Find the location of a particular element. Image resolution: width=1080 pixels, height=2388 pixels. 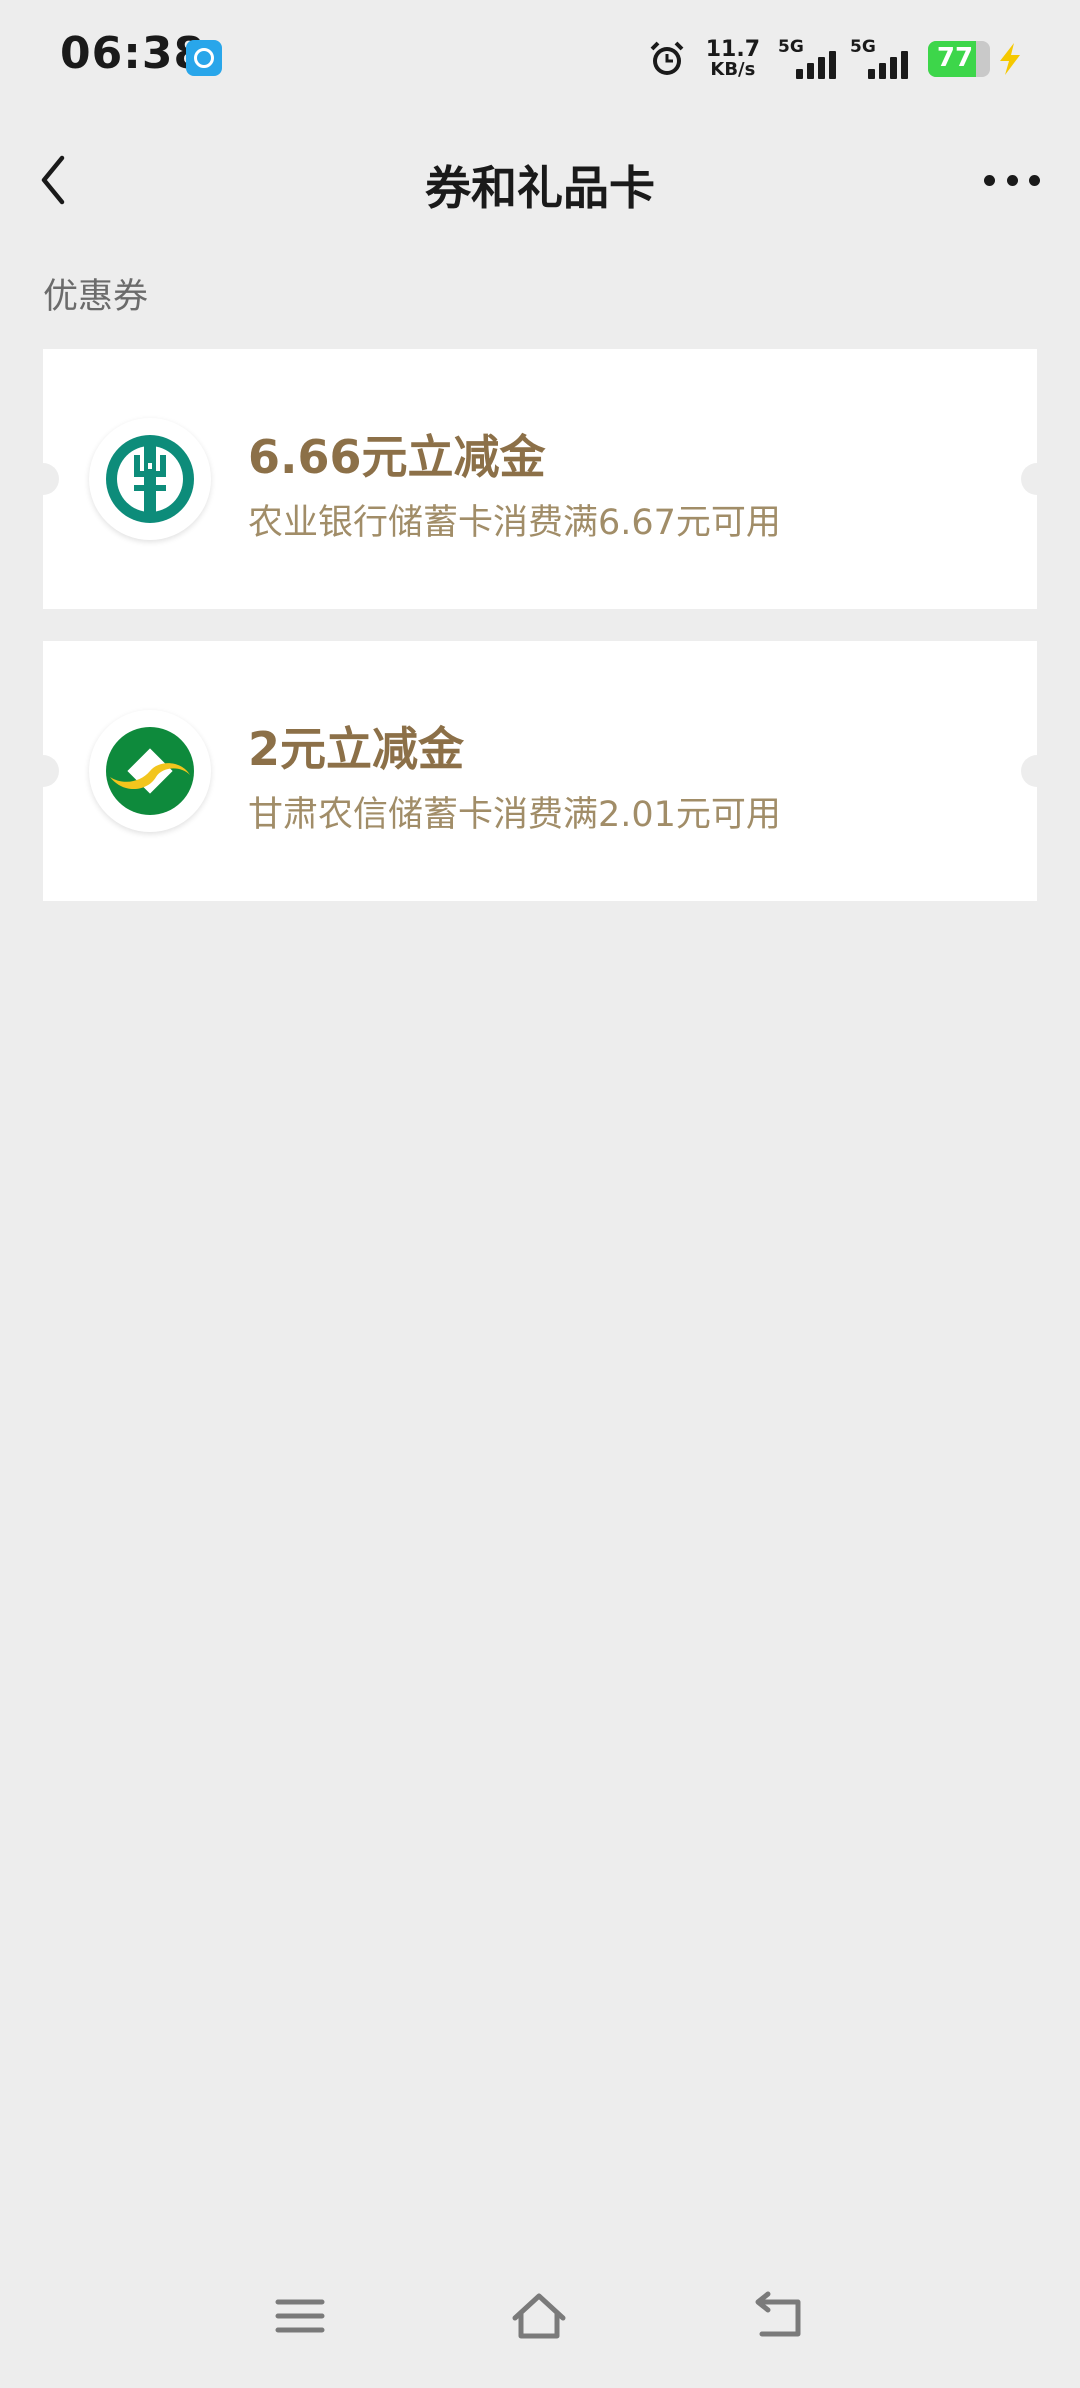

coupon-description: 甘肃农信储蓄卡消费满2.01元可用 is located at coordinates (514, 815).